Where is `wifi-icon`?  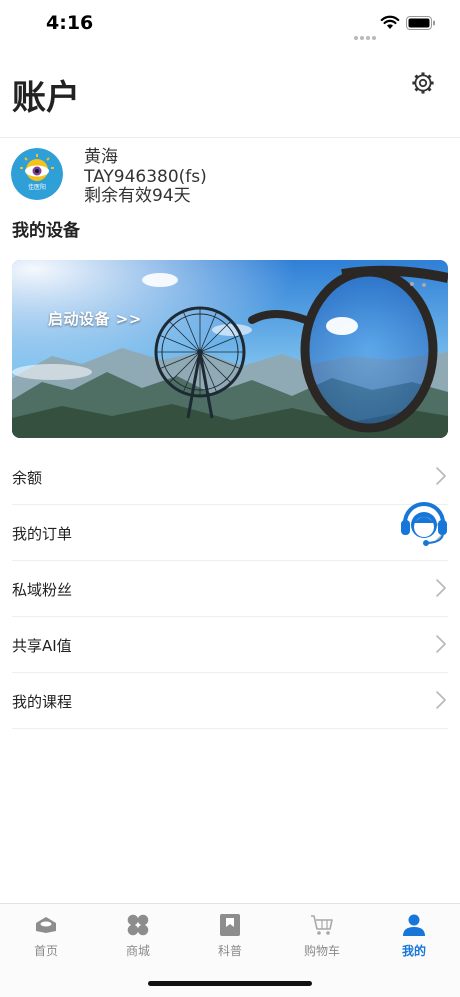 wifi-icon is located at coordinates (390, 22).